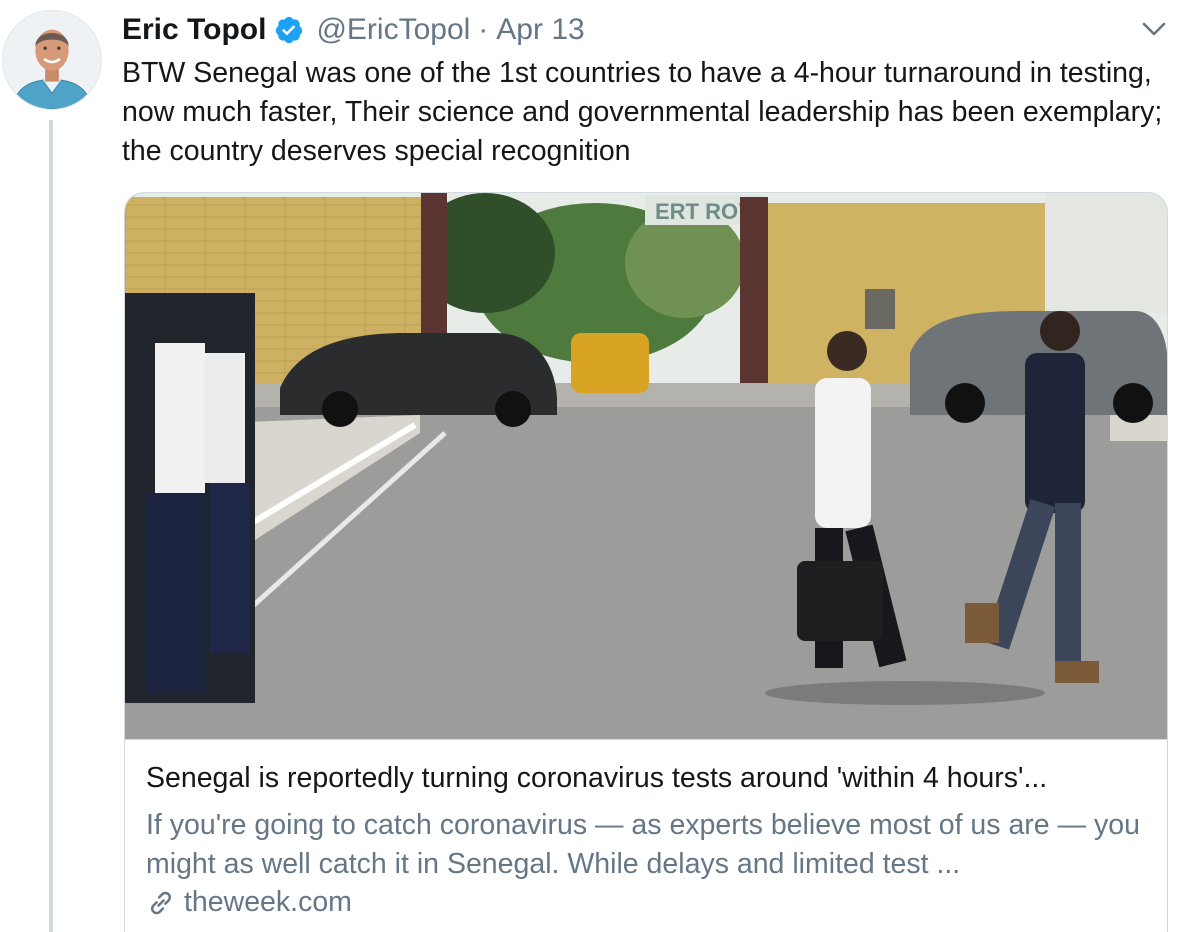 The image size is (1200, 932). I want to click on link-icon, so click(161, 902).